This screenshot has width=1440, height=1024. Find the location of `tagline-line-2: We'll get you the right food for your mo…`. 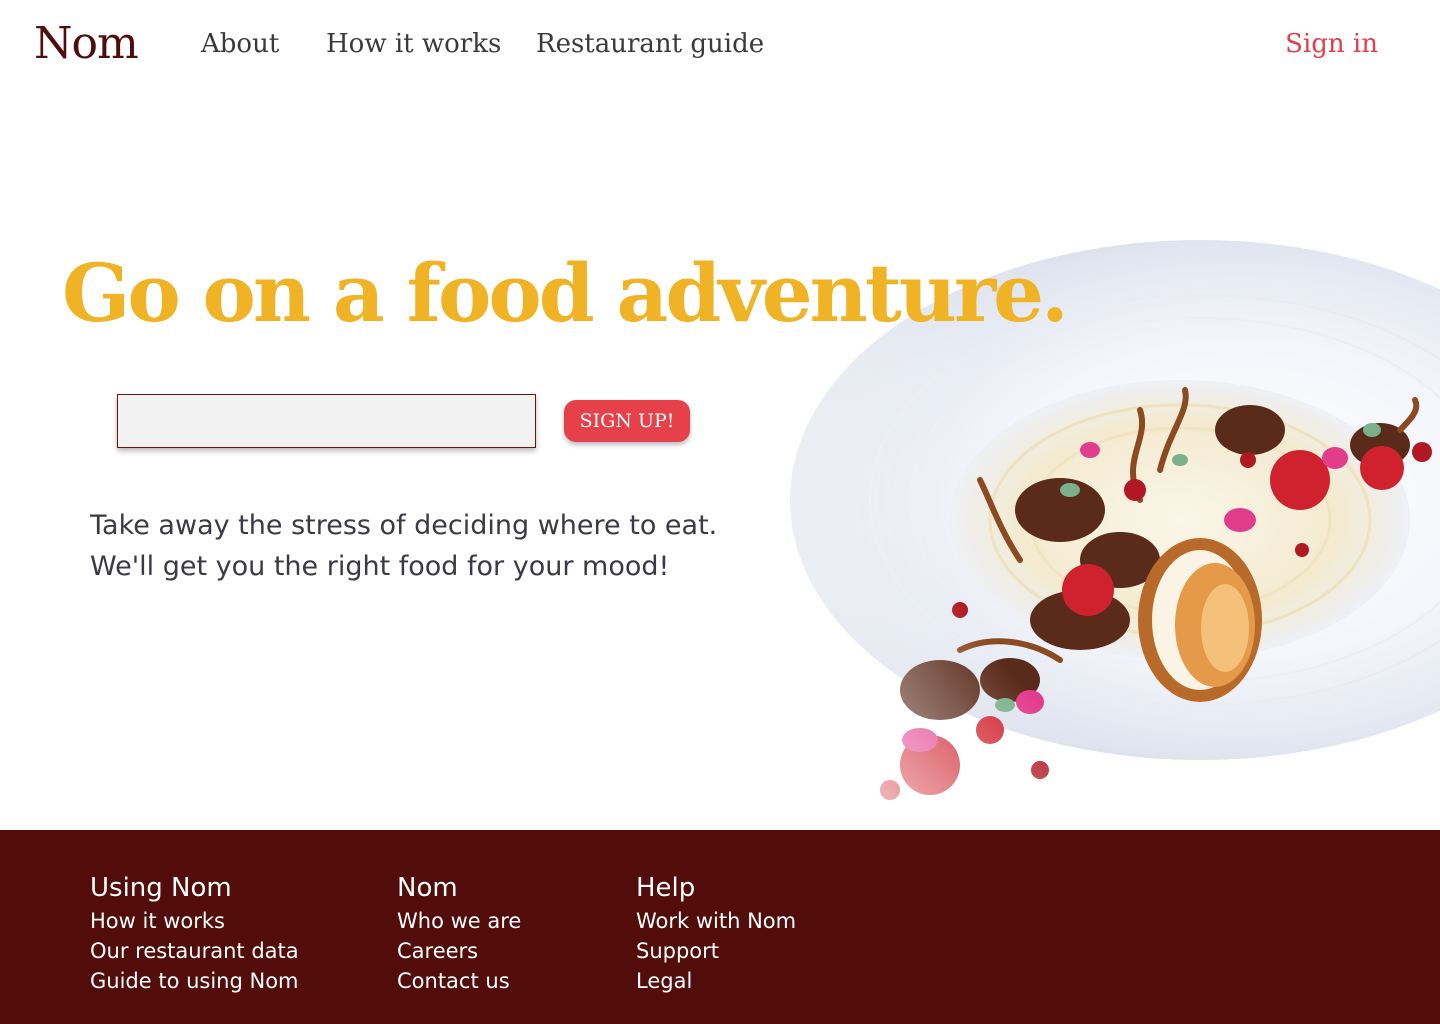

tagline-line-2: We'll get you the right food for your mo… is located at coordinates (380, 566).